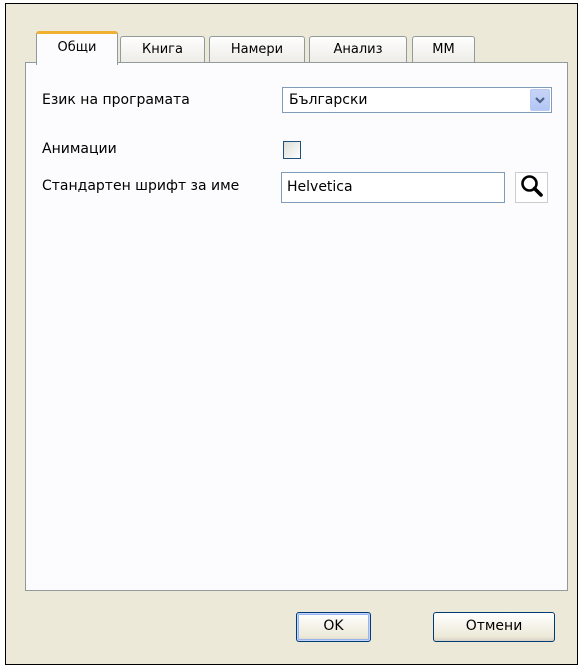 The width and height of the screenshot is (584, 669). What do you see at coordinates (116, 100) in the screenshot?
I see `language-label: Език на програмата` at bounding box center [116, 100].